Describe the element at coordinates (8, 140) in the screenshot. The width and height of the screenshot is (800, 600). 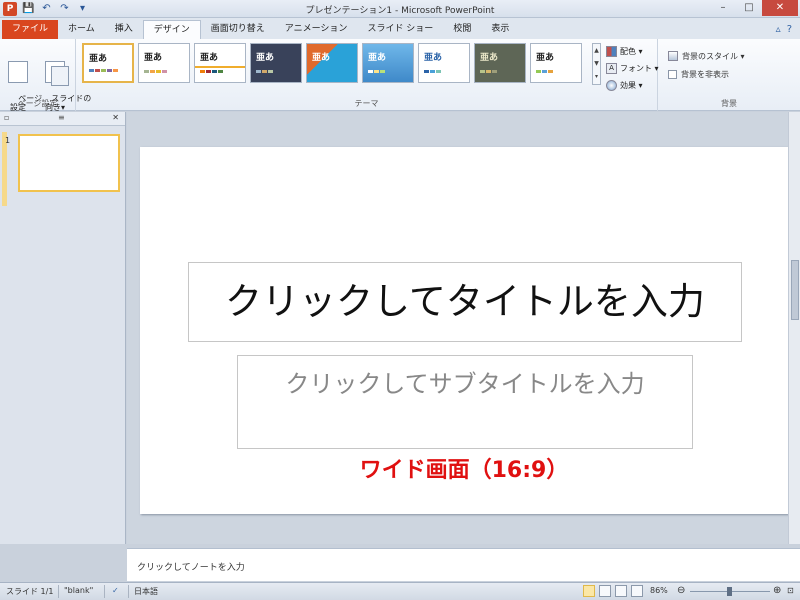
I see `slide-number: 1` at that location.